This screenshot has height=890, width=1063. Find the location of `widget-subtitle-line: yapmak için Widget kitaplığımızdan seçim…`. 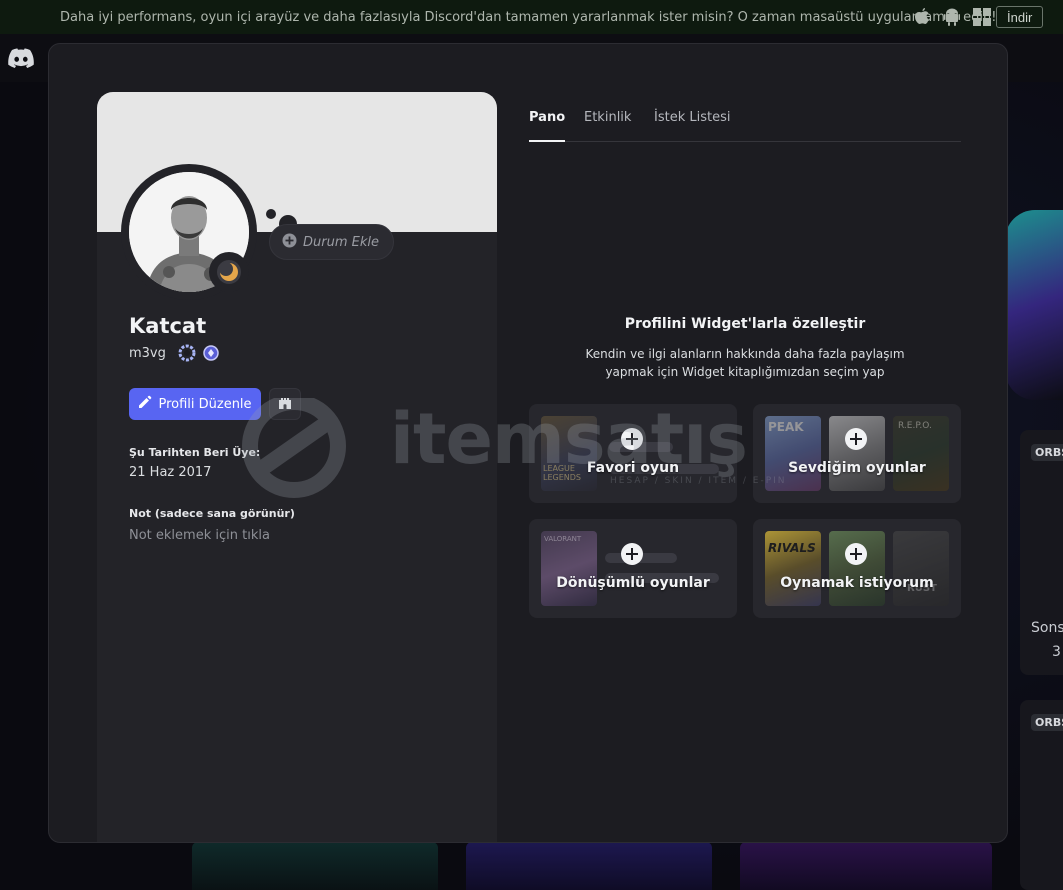

widget-subtitle-line: yapmak için Widget kitaplığımızdan seçim… is located at coordinates (745, 372).